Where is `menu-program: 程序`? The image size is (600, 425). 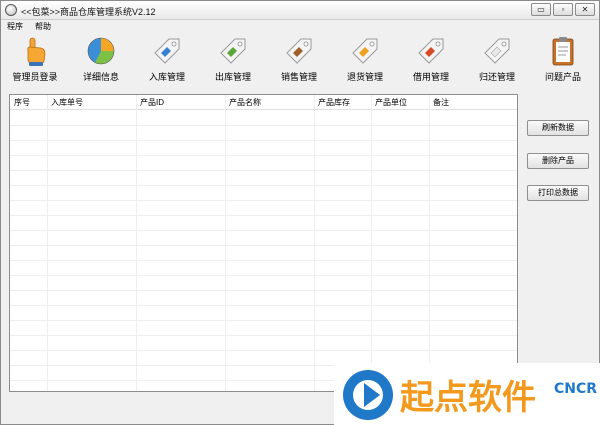
menu-program: 程序 is located at coordinates (15, 26).